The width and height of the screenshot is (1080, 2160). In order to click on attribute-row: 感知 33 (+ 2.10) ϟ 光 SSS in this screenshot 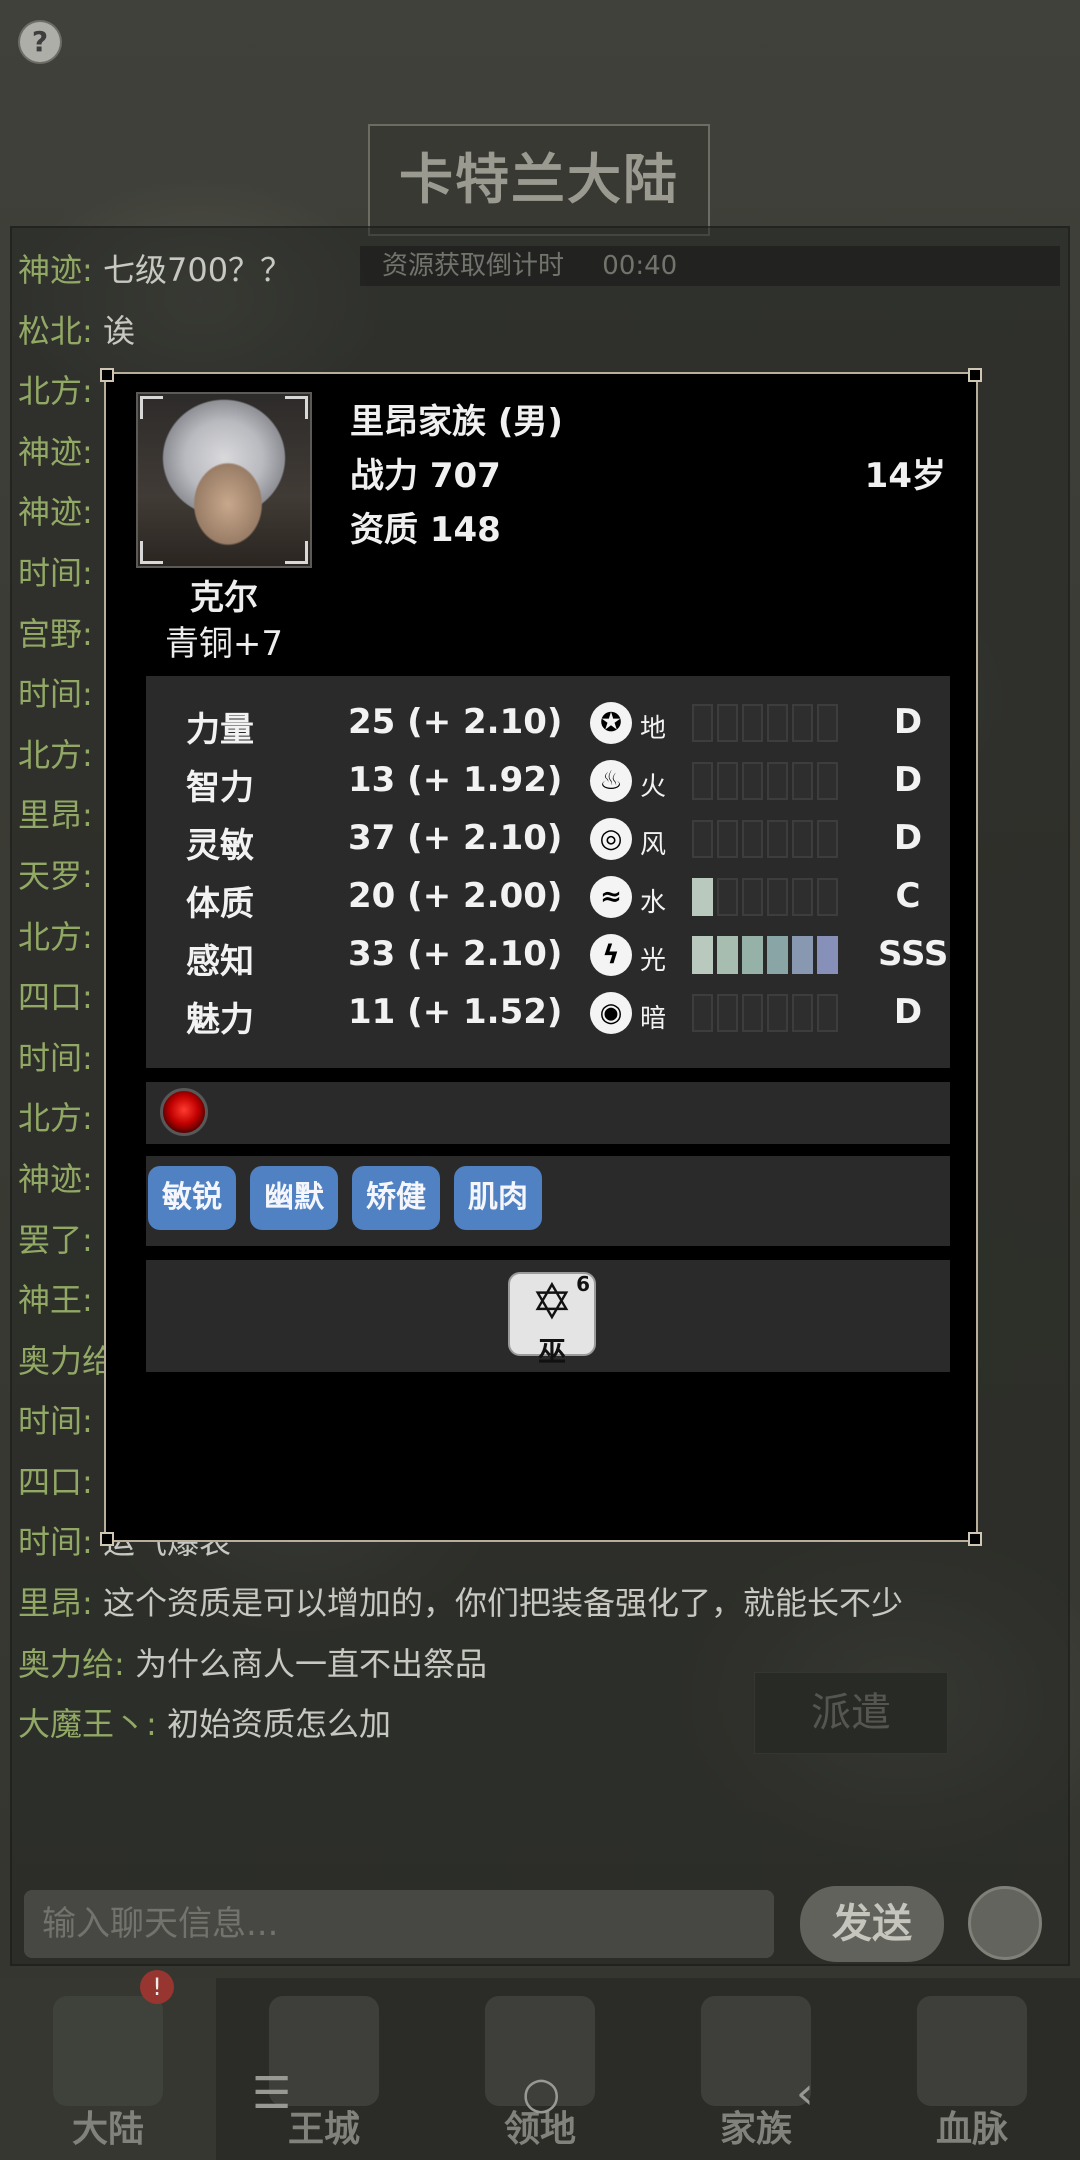, I will do `click(548, 957)`.